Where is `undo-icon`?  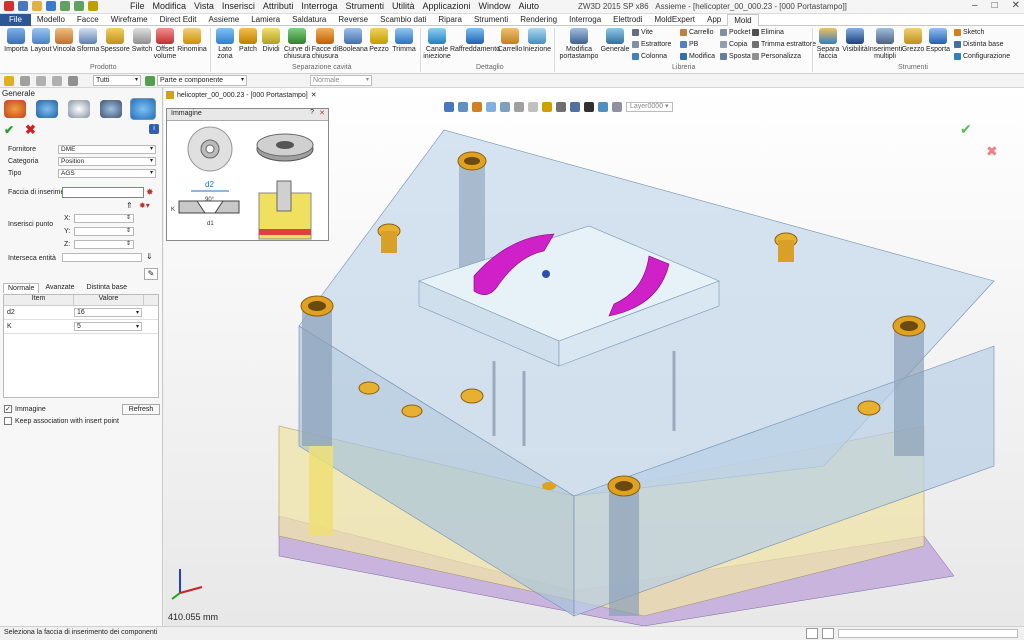
undo-icon is located at coordinates (65, 6).